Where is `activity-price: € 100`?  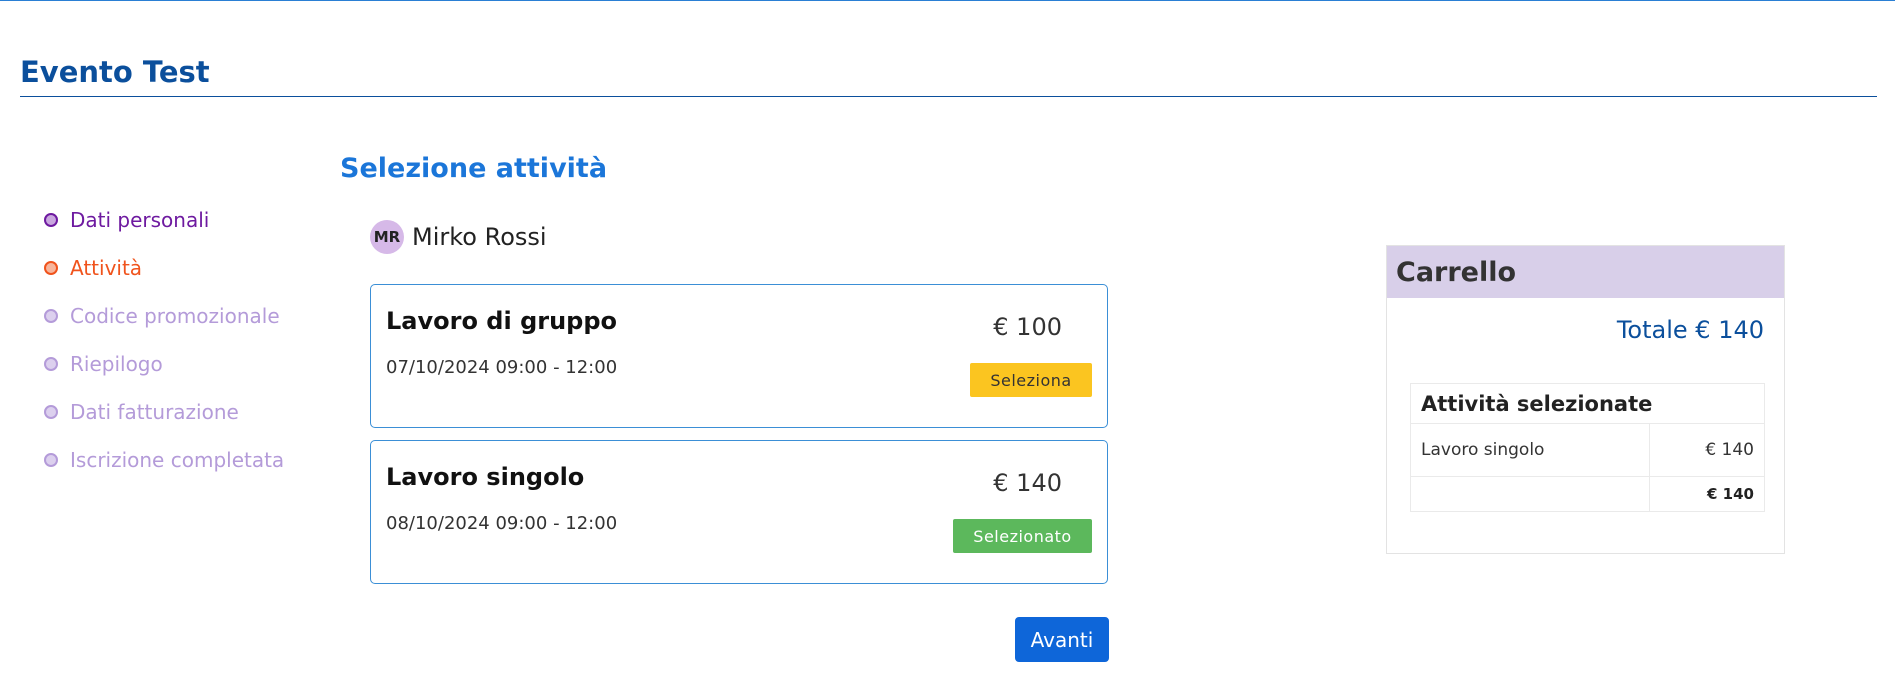 activity-price: € 100 is located at coordinates (1027, 327).